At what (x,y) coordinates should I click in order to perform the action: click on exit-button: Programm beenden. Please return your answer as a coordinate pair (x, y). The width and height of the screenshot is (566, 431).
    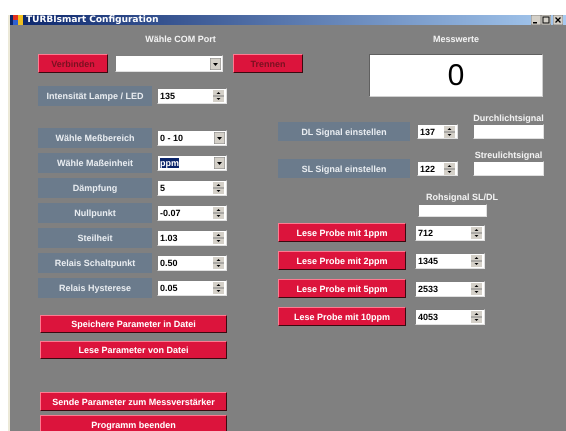
    Looking at the image, I should click on (133, 423).